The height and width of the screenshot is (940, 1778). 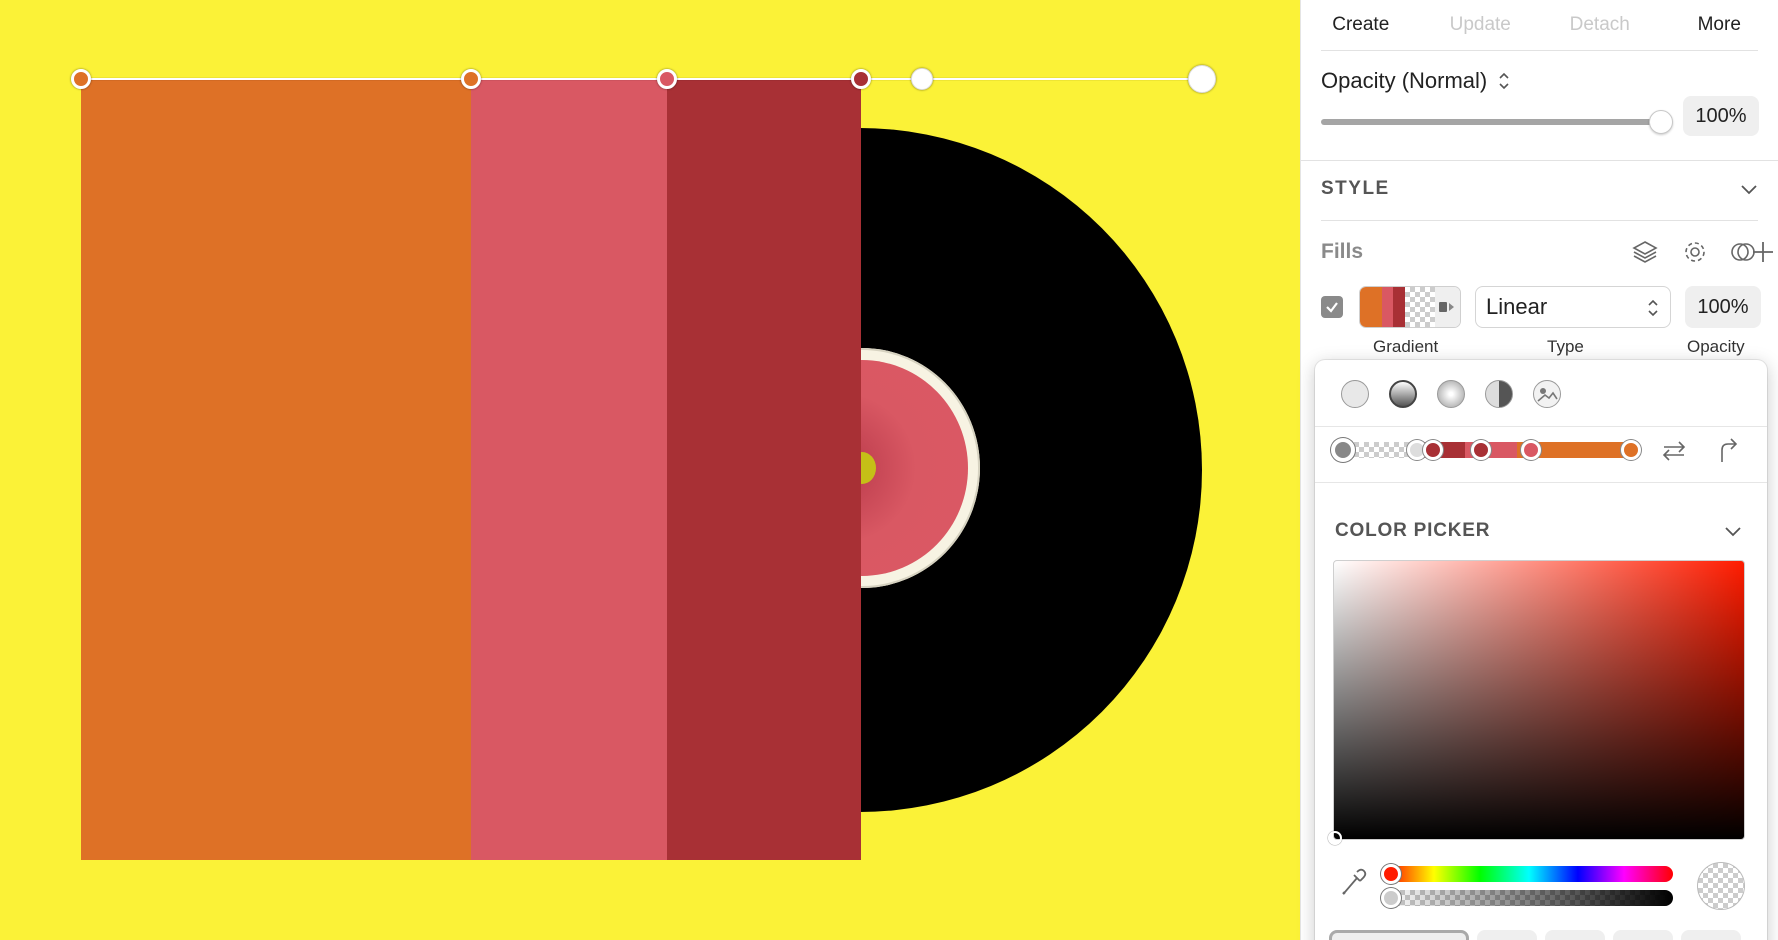 What do you see at coordinates (1391, 898) in the screenshot?
I see `alpha-slider-knob` at bounding box center [1391, 898].